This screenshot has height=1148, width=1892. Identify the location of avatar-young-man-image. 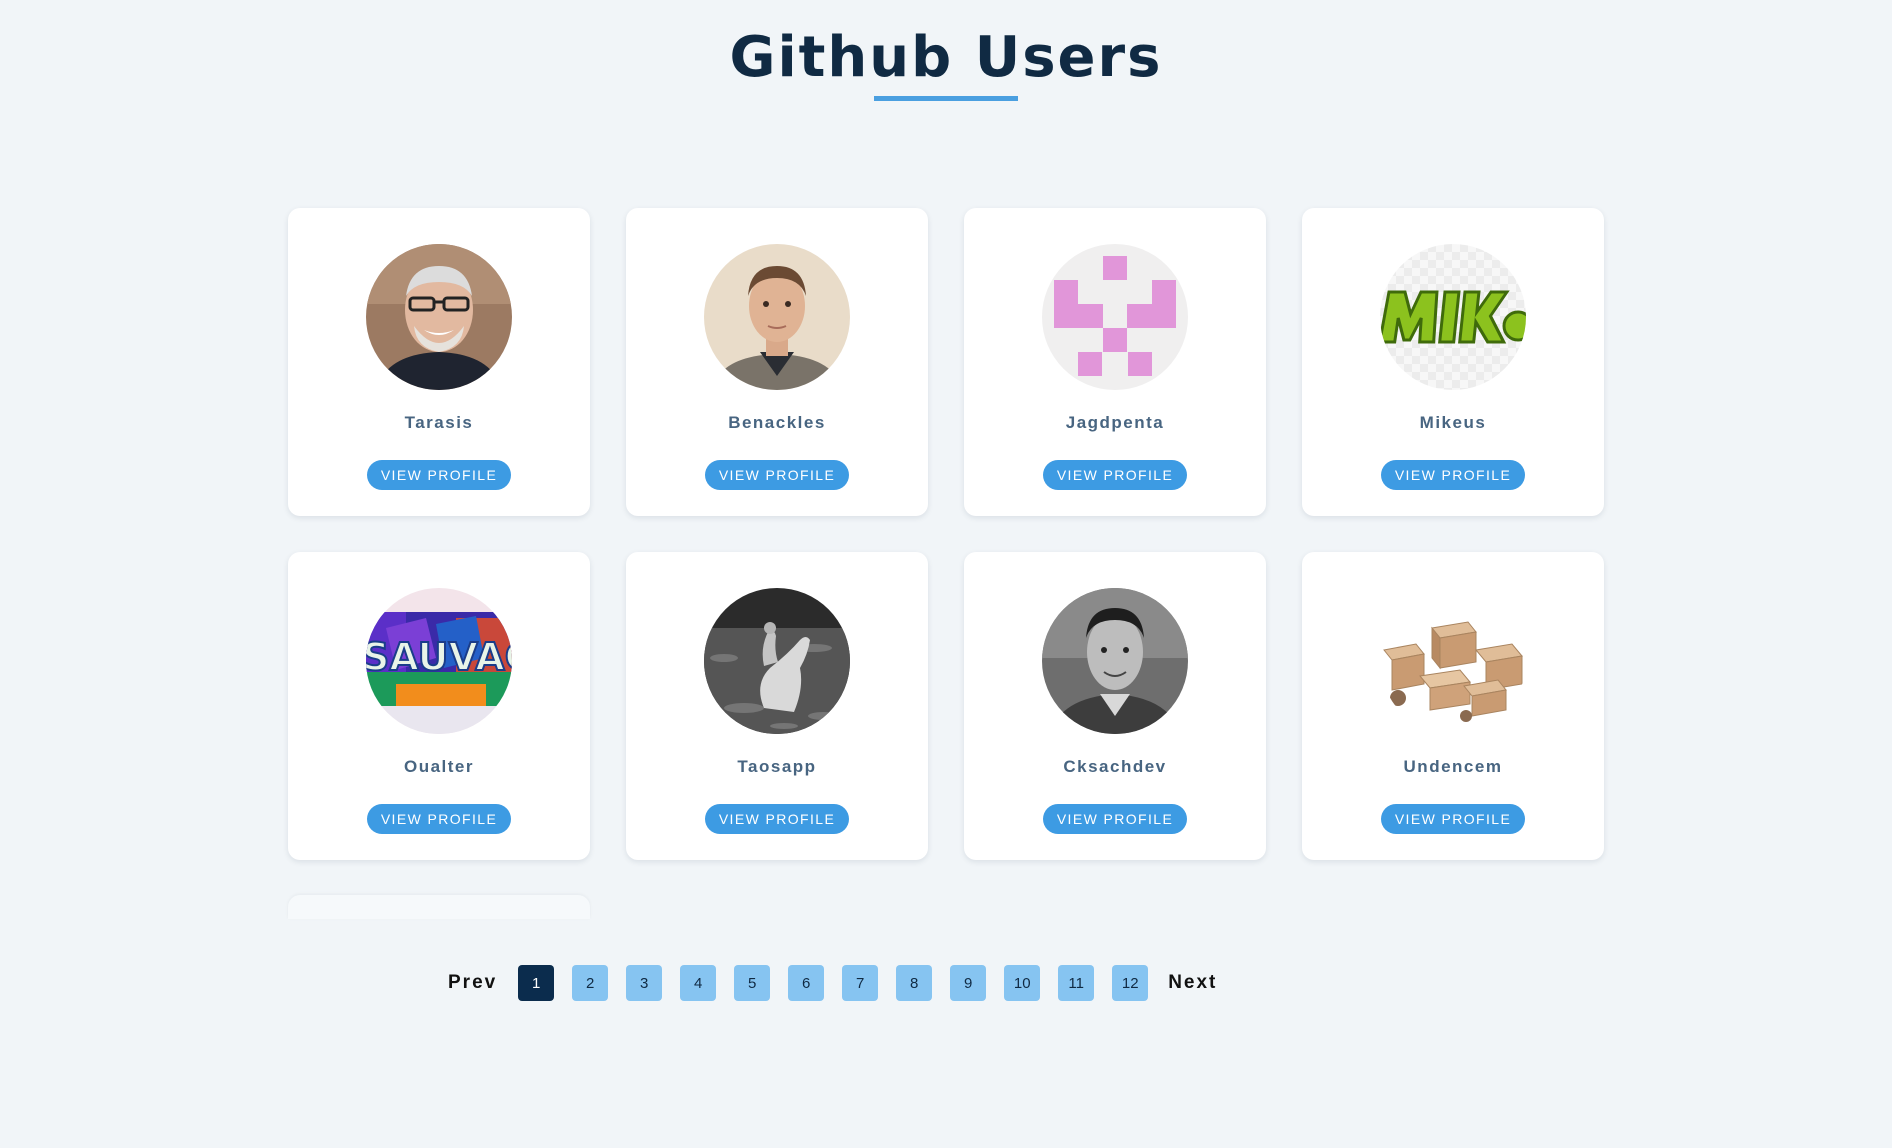
(777, 317).